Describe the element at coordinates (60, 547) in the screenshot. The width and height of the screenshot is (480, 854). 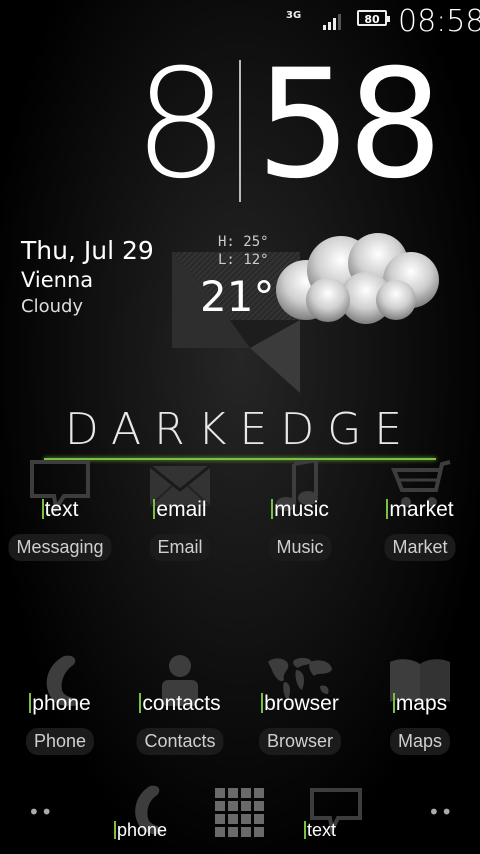
I see `app-label: Messaging` at that location.